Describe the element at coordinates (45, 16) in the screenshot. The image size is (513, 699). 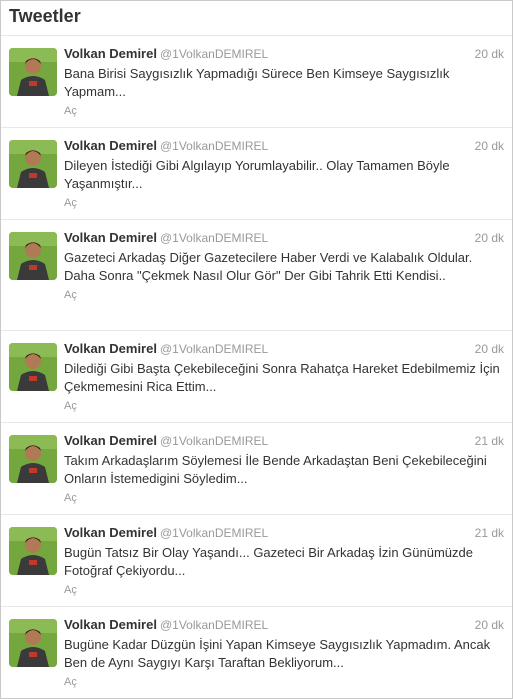
I see `page-title: Tweetler` at that location.